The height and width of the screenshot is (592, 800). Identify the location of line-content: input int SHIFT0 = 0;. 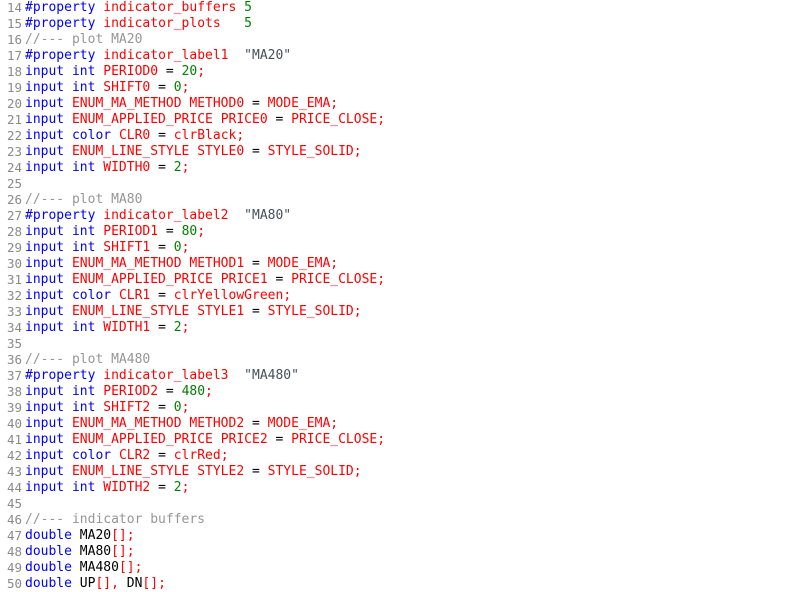
(412, 88).